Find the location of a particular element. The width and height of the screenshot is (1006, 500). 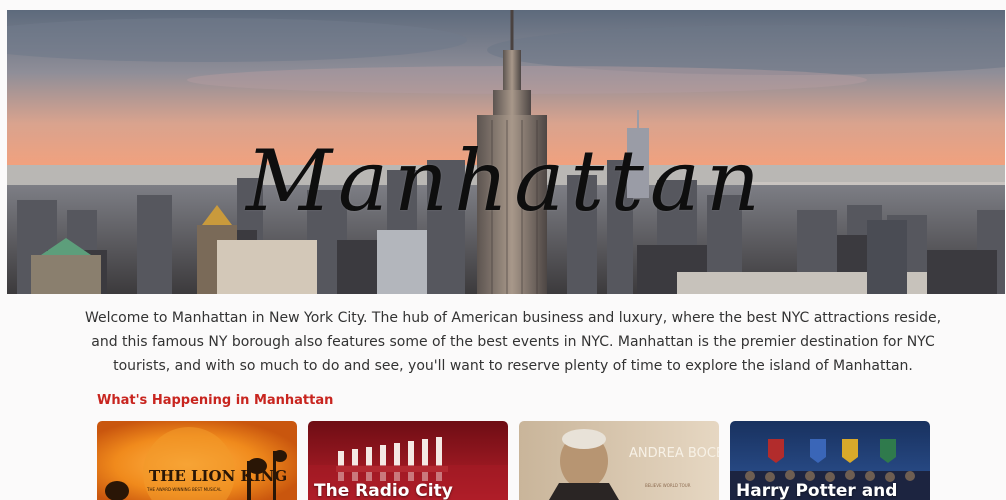

event-card-poster-title: ANDREA BOCELLI is located at coordinates (674, 453).